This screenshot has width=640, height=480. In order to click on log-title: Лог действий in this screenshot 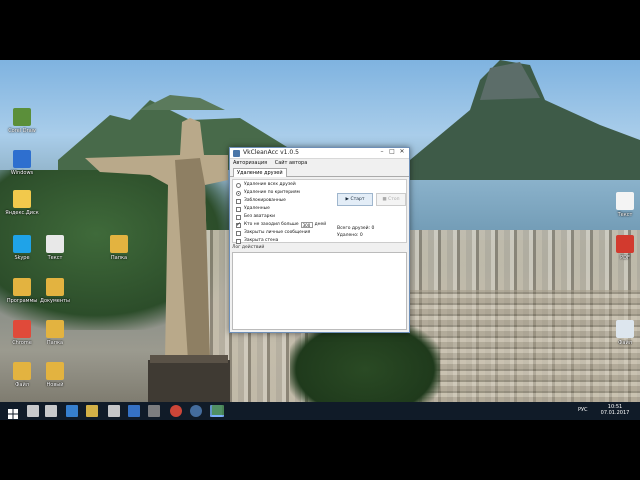, I will do `click(248, 247)`.